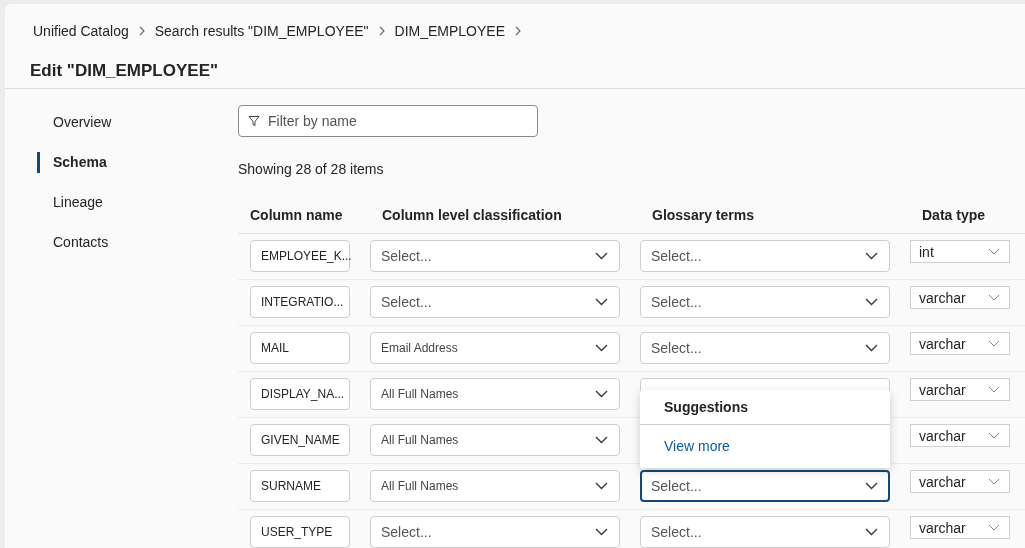 Image resolution: width=1025 pixels, height=548 pixels. What do you see at coordinates (765, 407) in the screenshot?
I see `suggestions-heading: Suggestions` at bounding box center [765, 407].